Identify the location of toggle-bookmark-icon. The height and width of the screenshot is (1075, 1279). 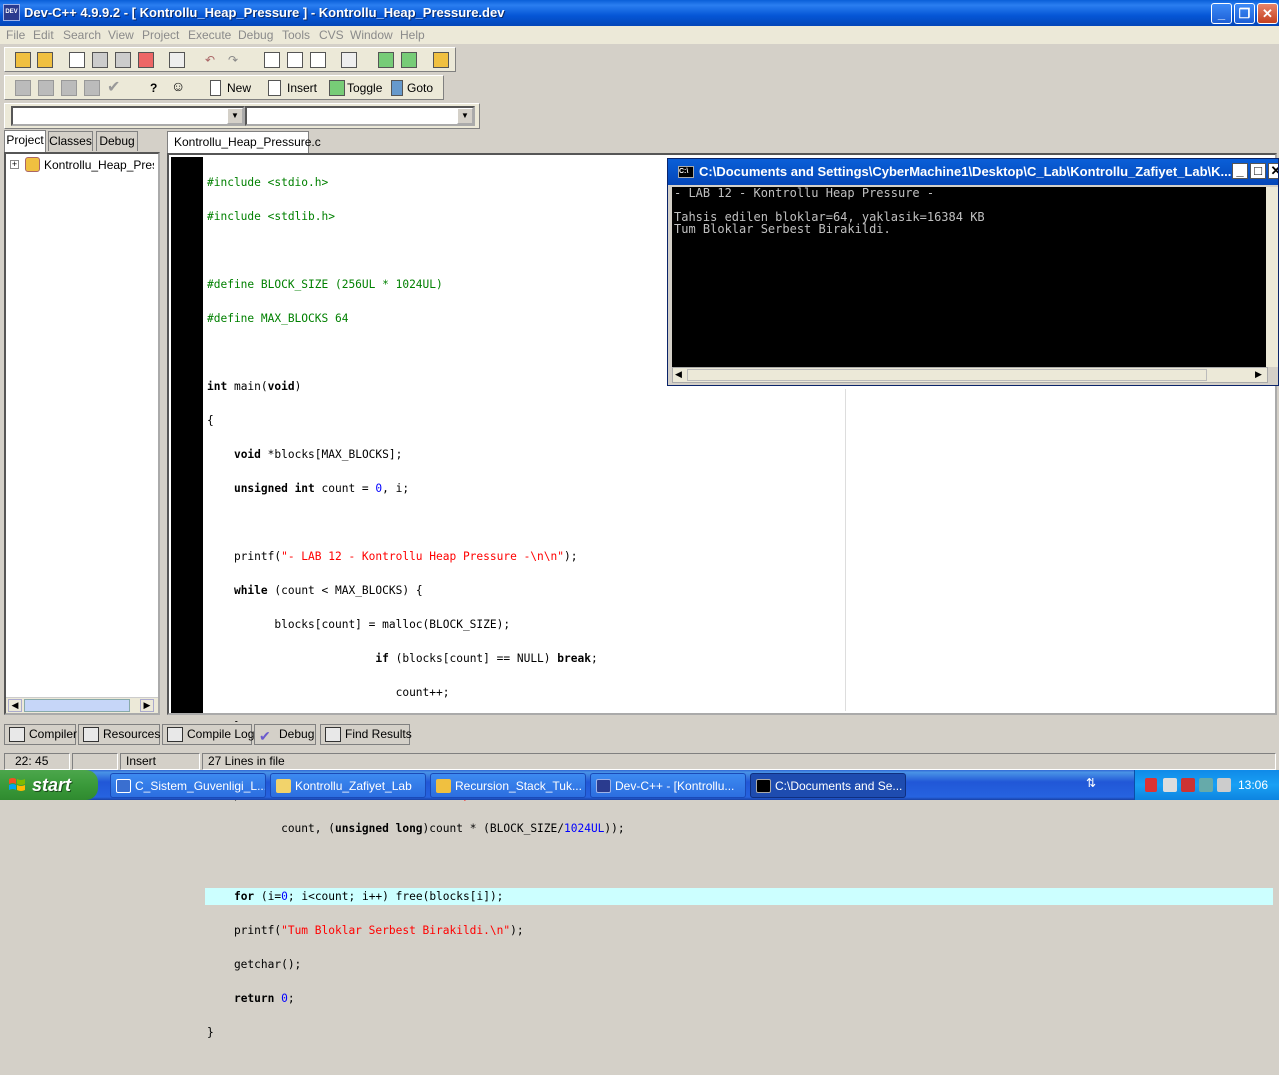
(337, 88).